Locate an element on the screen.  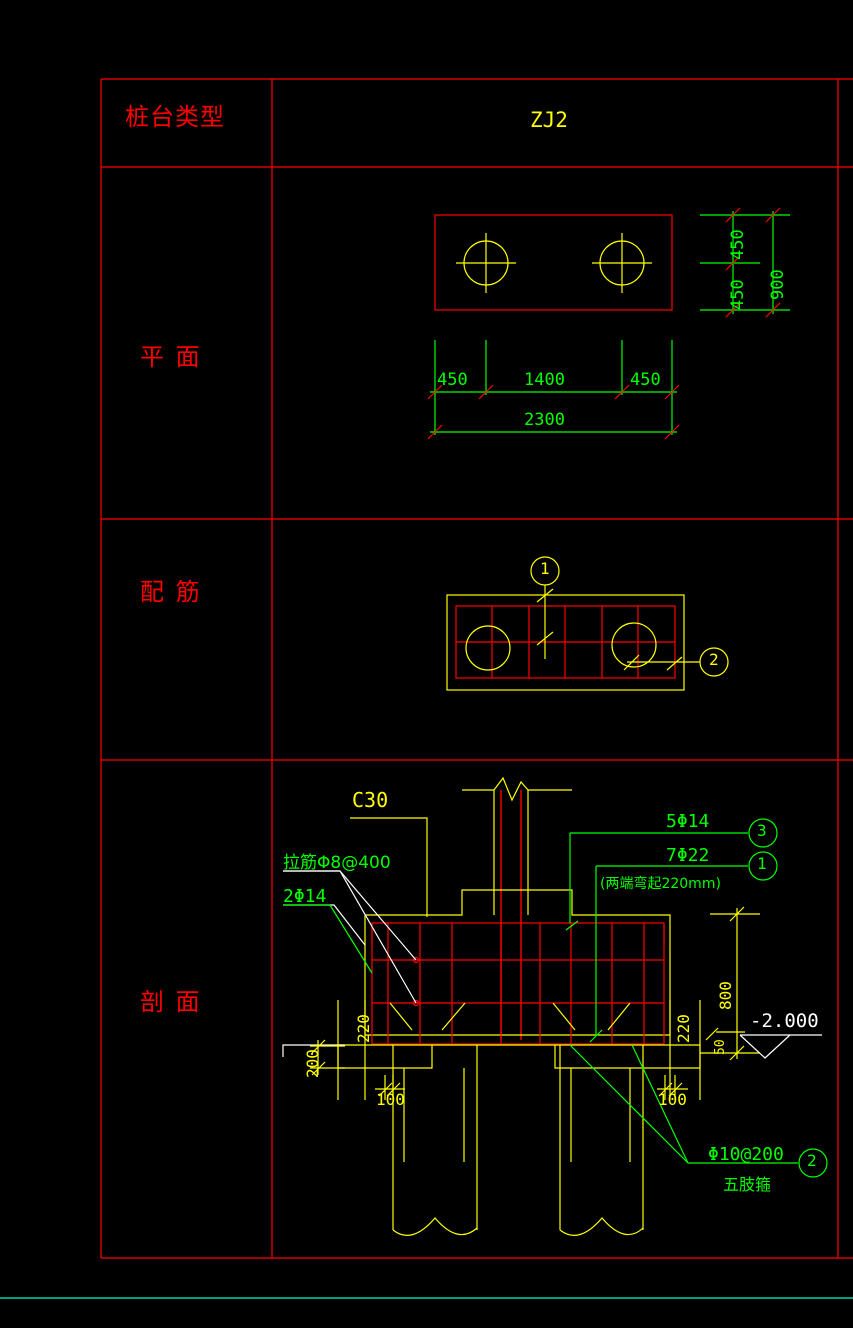
pile-cap-type-value: ZJ2 is located at coordinates (549, 120).